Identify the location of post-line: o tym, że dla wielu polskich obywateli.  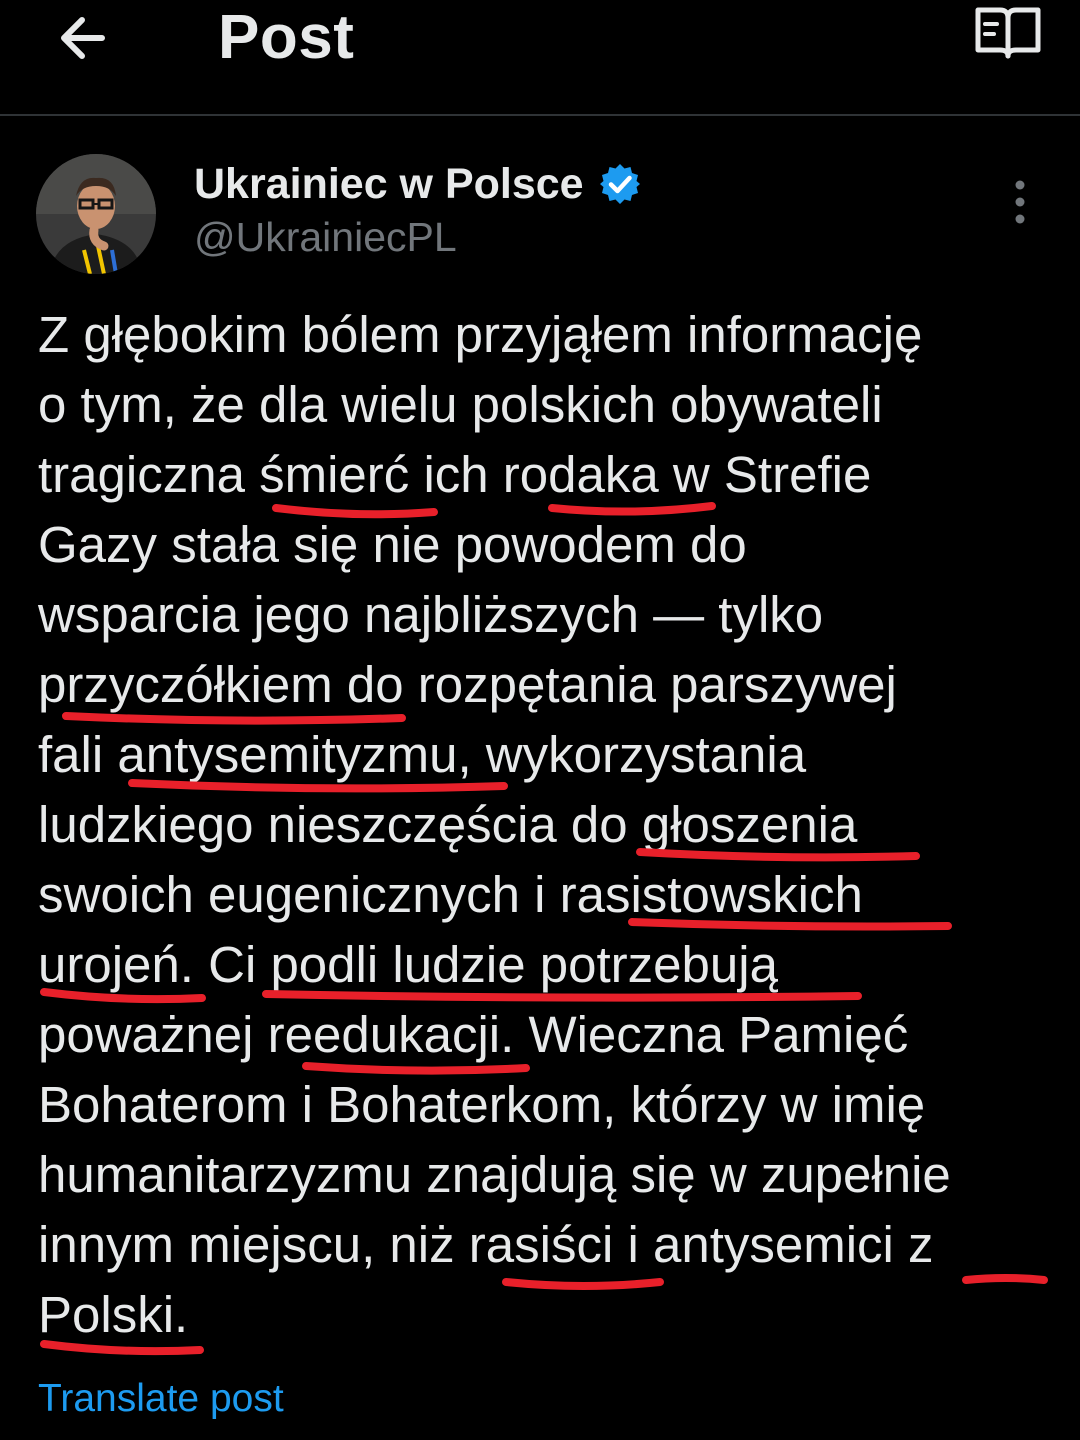
(460, 404).